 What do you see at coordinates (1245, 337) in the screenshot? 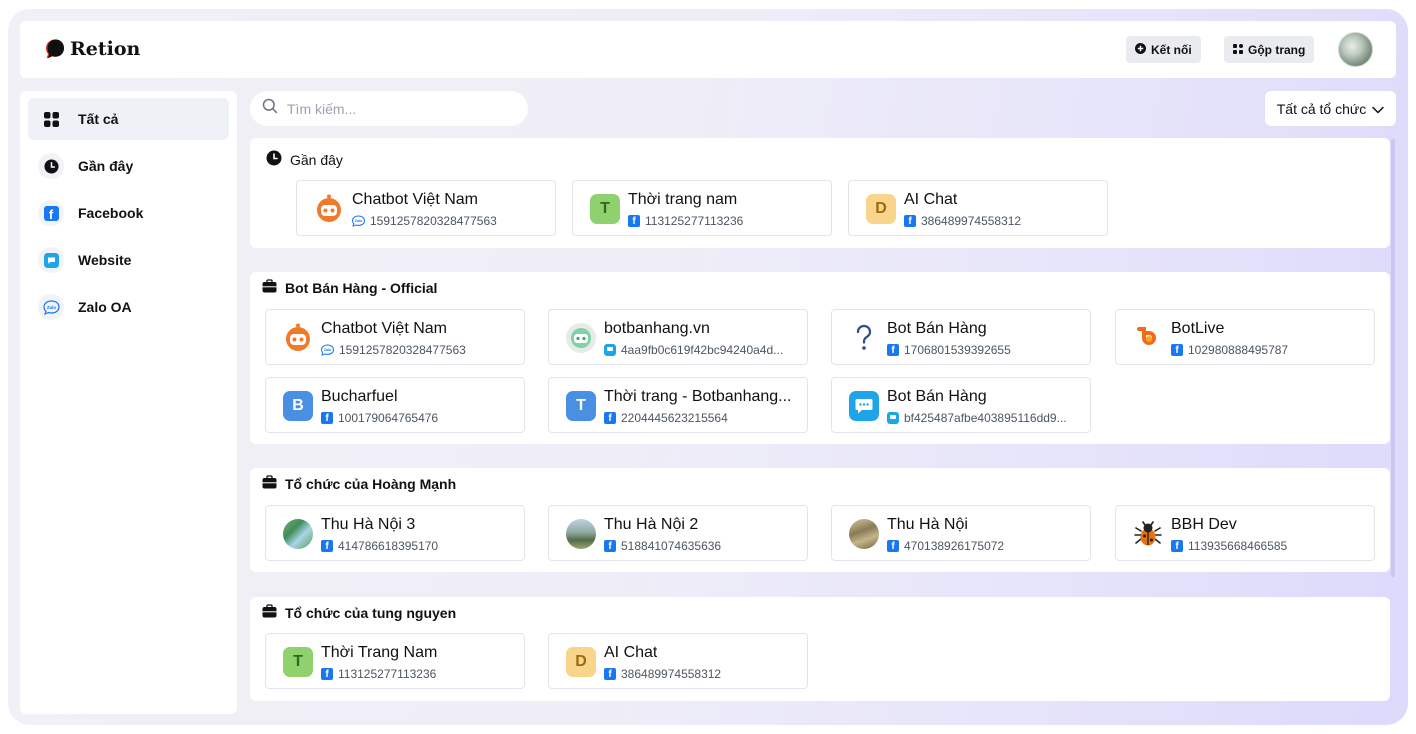
I see `page-card: BotLive f 102980888495787` at bounding box center [1245, 337].